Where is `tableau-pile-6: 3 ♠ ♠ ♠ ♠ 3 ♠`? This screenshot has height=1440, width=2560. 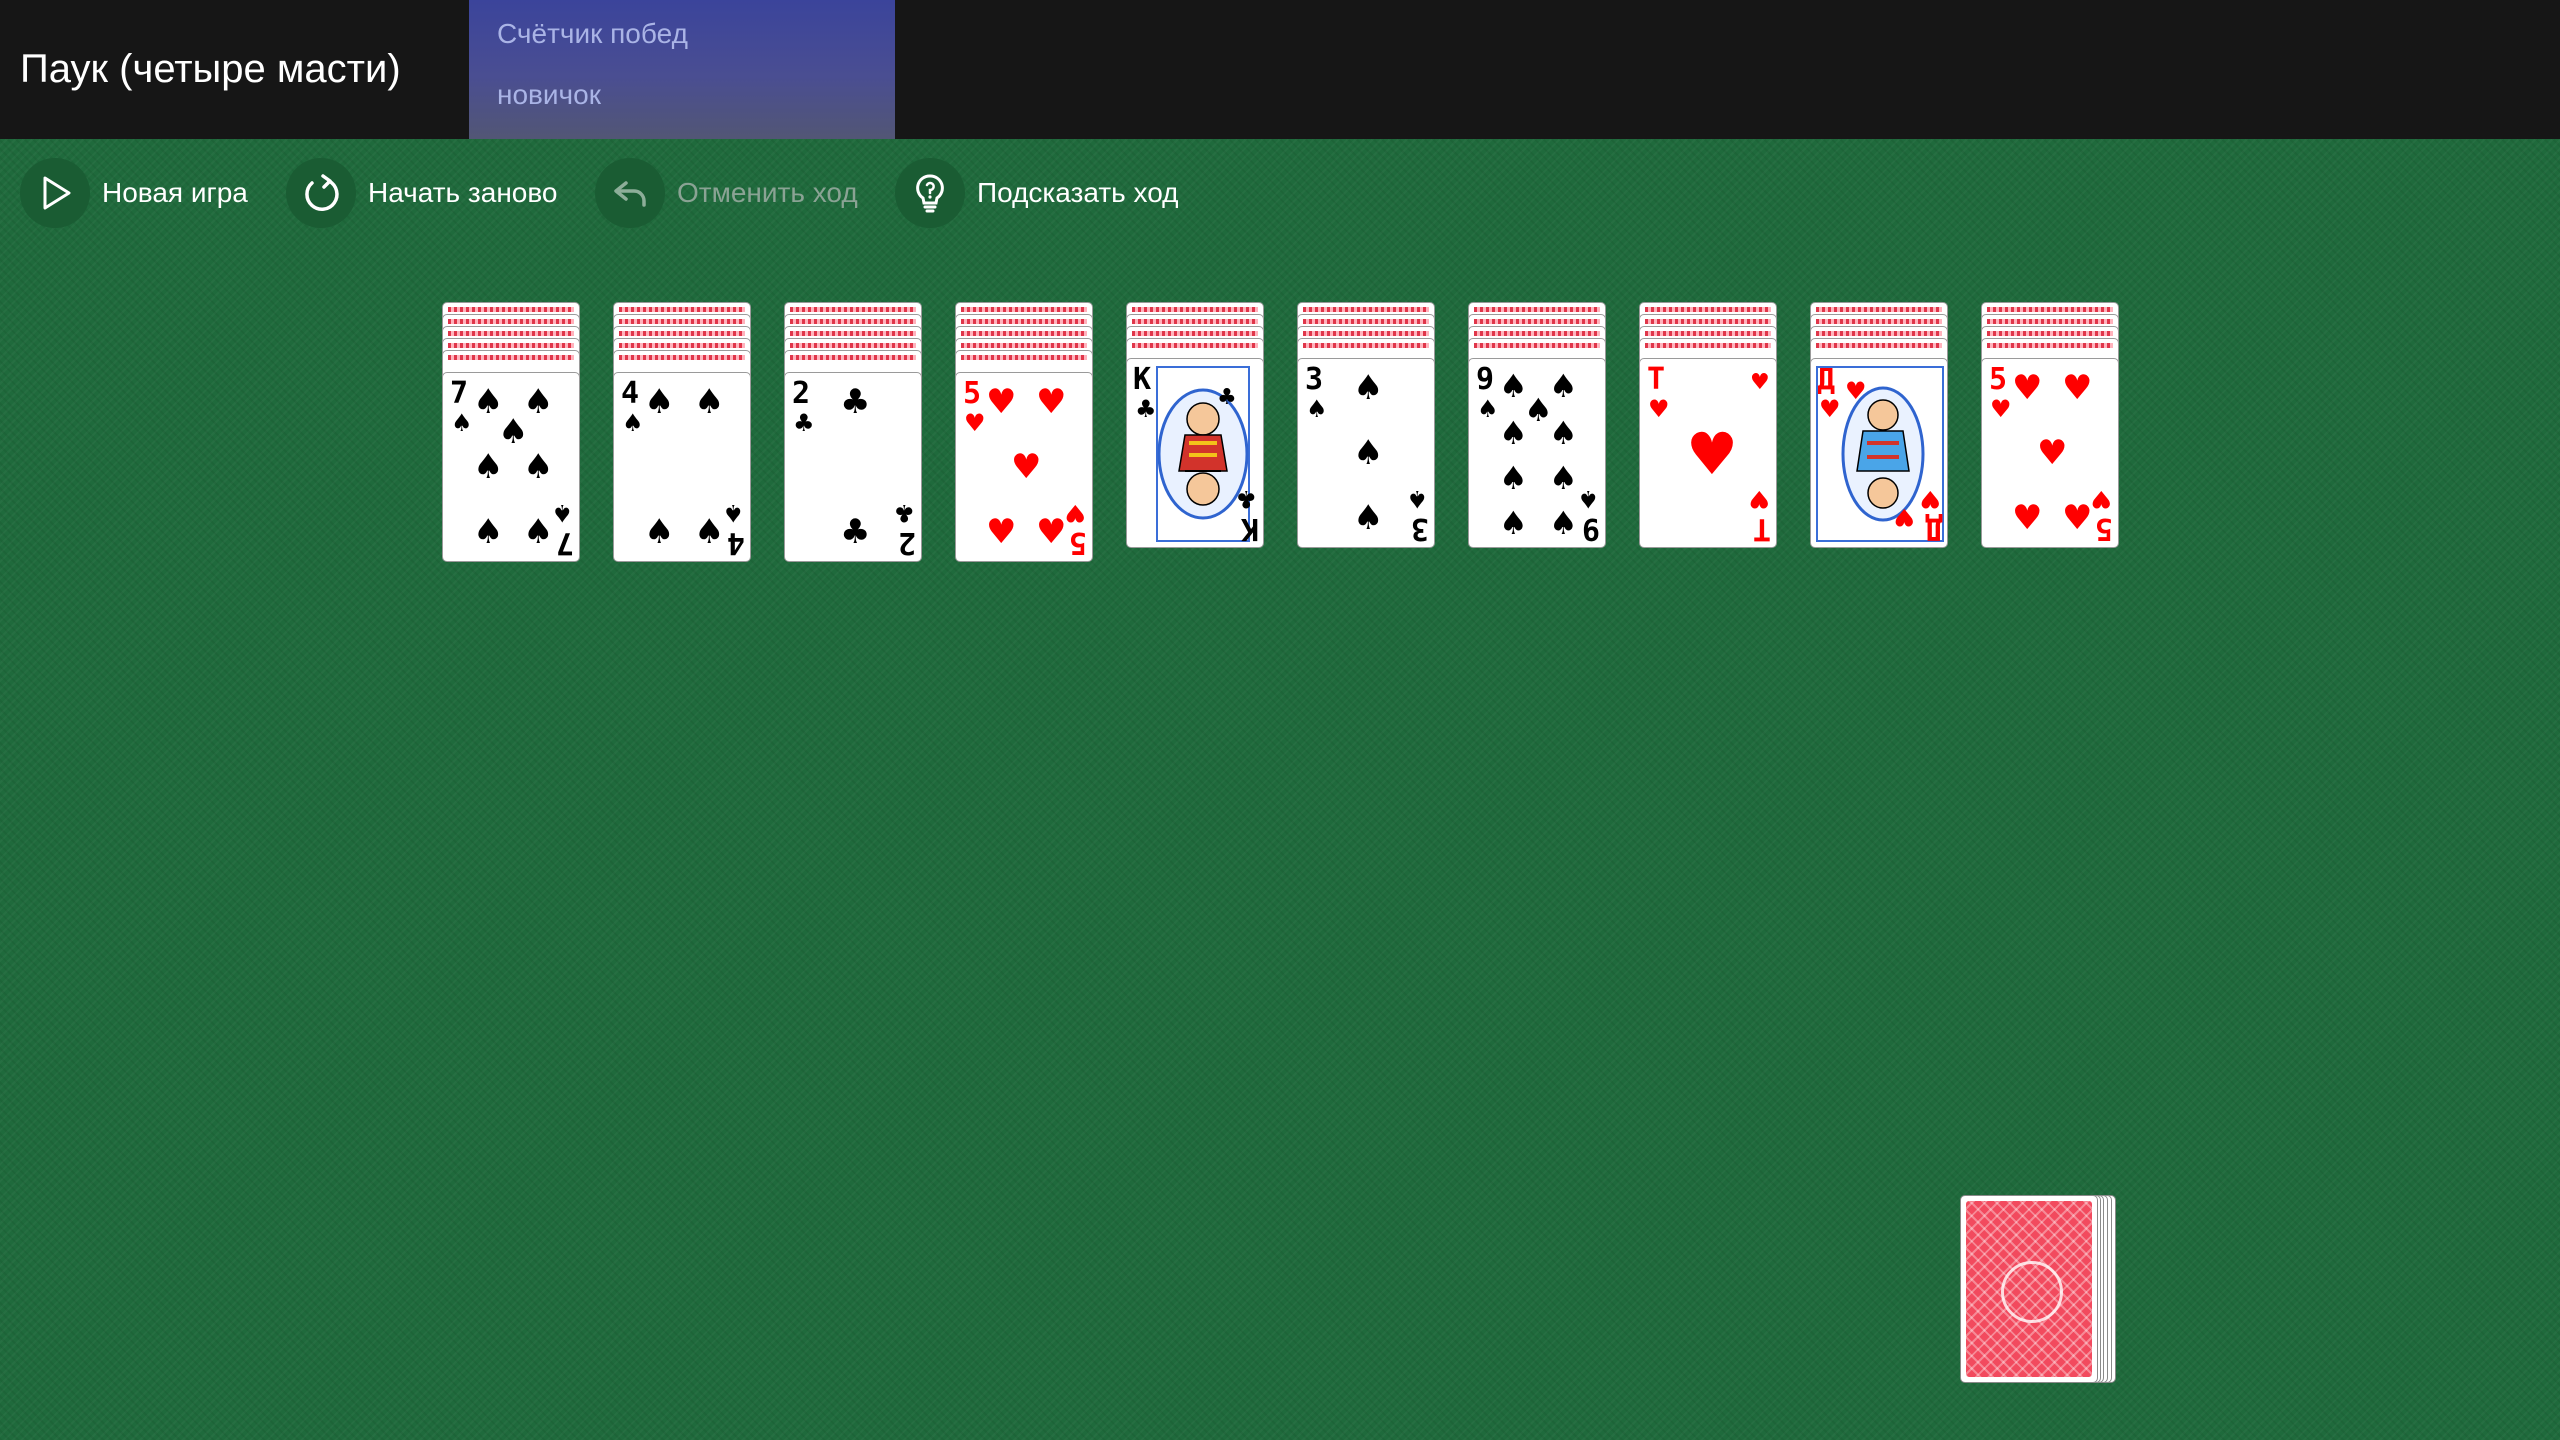 tableau-pile-6: 3 ♠ ♠ ♠ ♠ 3 ♠ is located at coordinates (1367, 427).